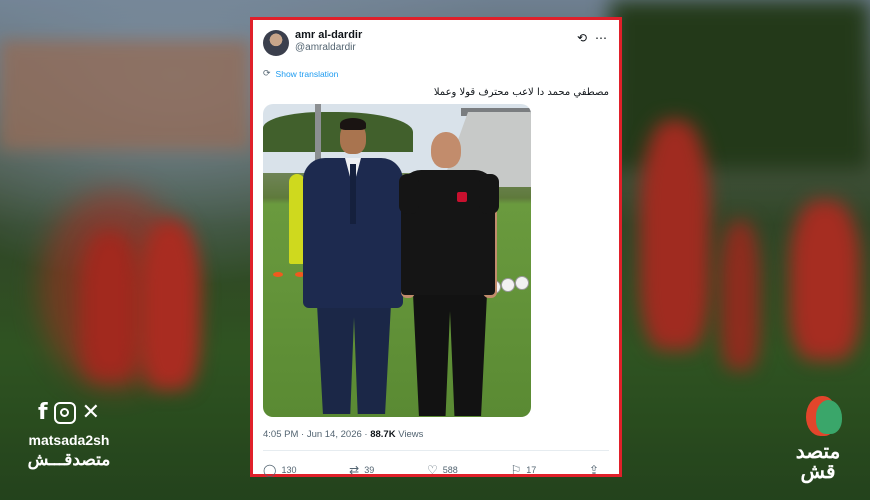 The height and width of the screenshot is (500, 870). What do you see at coordinates (69, 440) in the screenshot?
I see `social-handle: matsada2sh` at bounding box center [69, 440].